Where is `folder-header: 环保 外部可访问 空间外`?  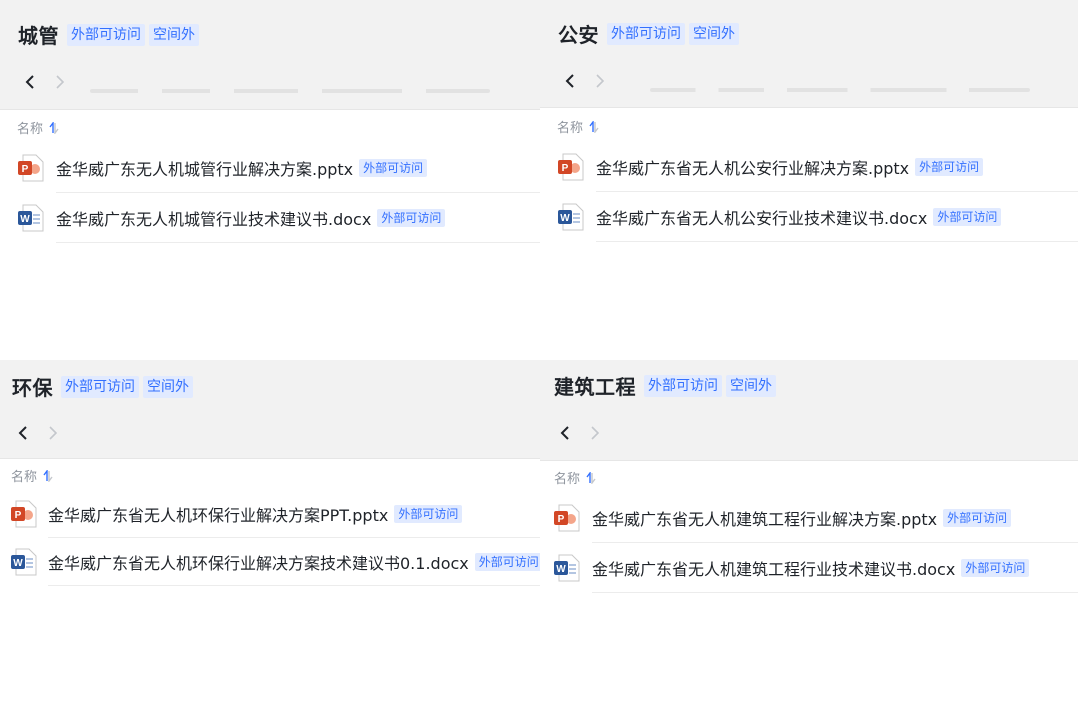 folder-header: 环保 外部可访问 空间外 is located at coordinates (270, 409).